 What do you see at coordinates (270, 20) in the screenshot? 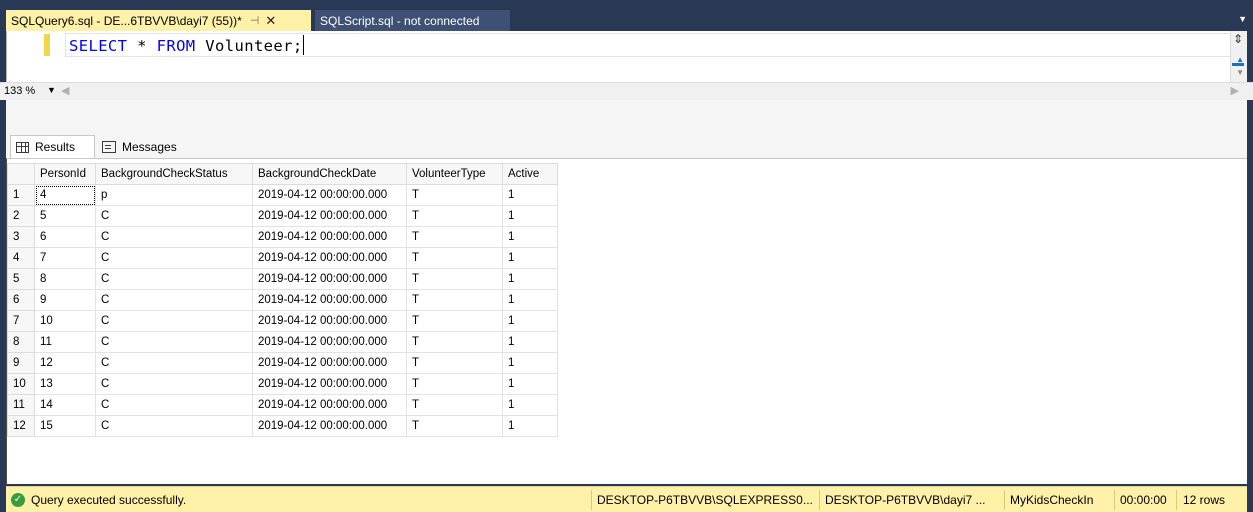
I see `close-icon: ✕` at bounding box center [270, 20].